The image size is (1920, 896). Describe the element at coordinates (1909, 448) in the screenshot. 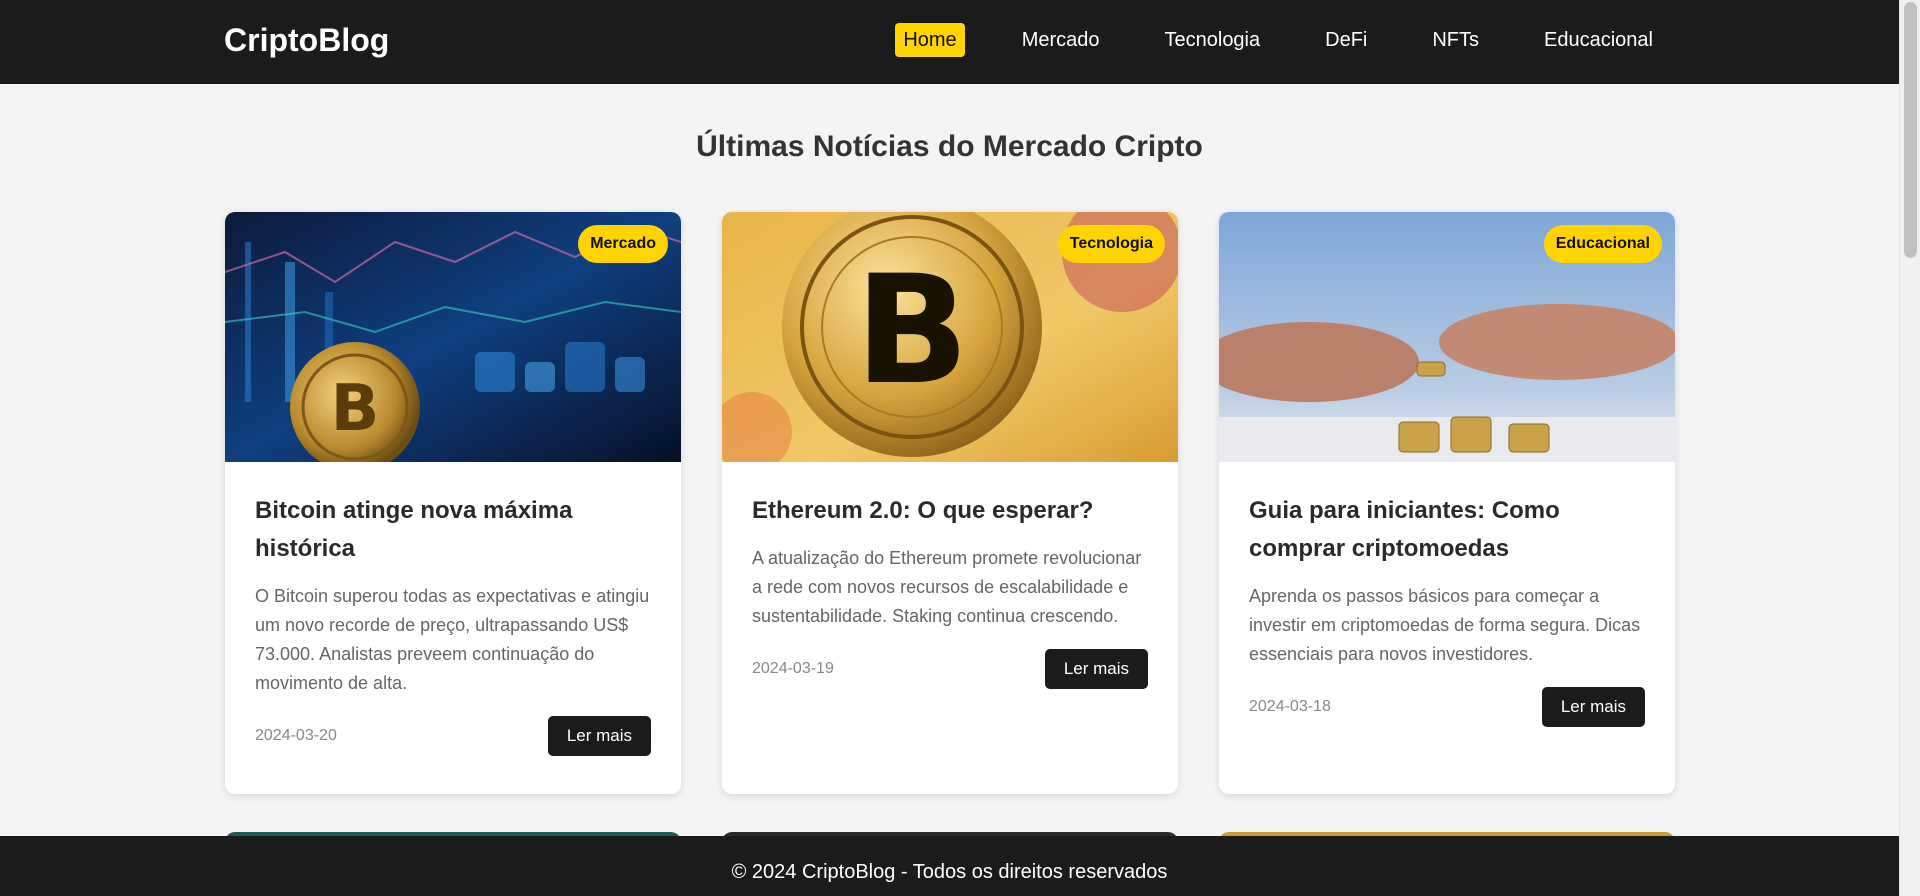

I see `page-scrollbar` at that location.